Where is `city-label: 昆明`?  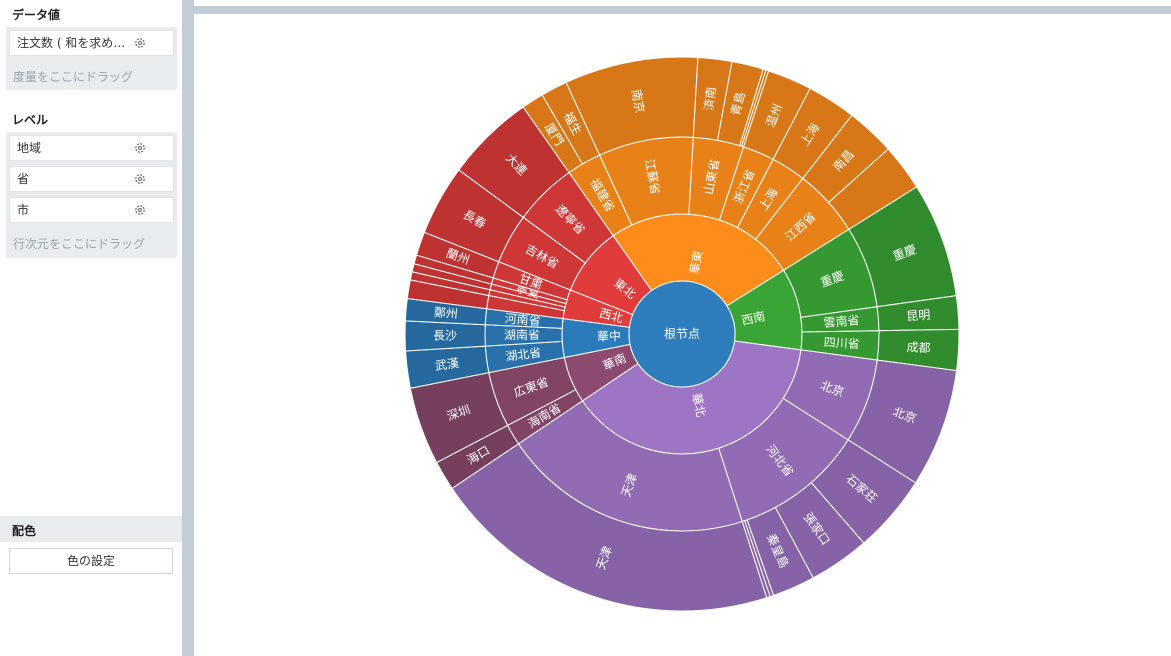
city-label: 昆明 is located at coordinates (918, 316).